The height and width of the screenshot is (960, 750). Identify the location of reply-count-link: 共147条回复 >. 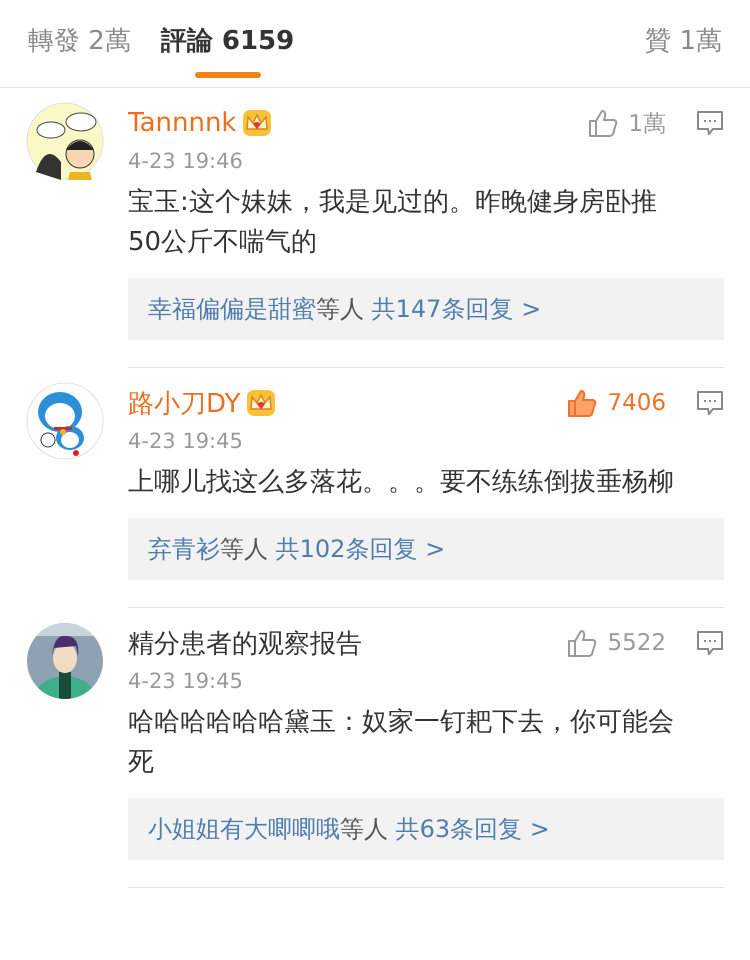
(453, 309).